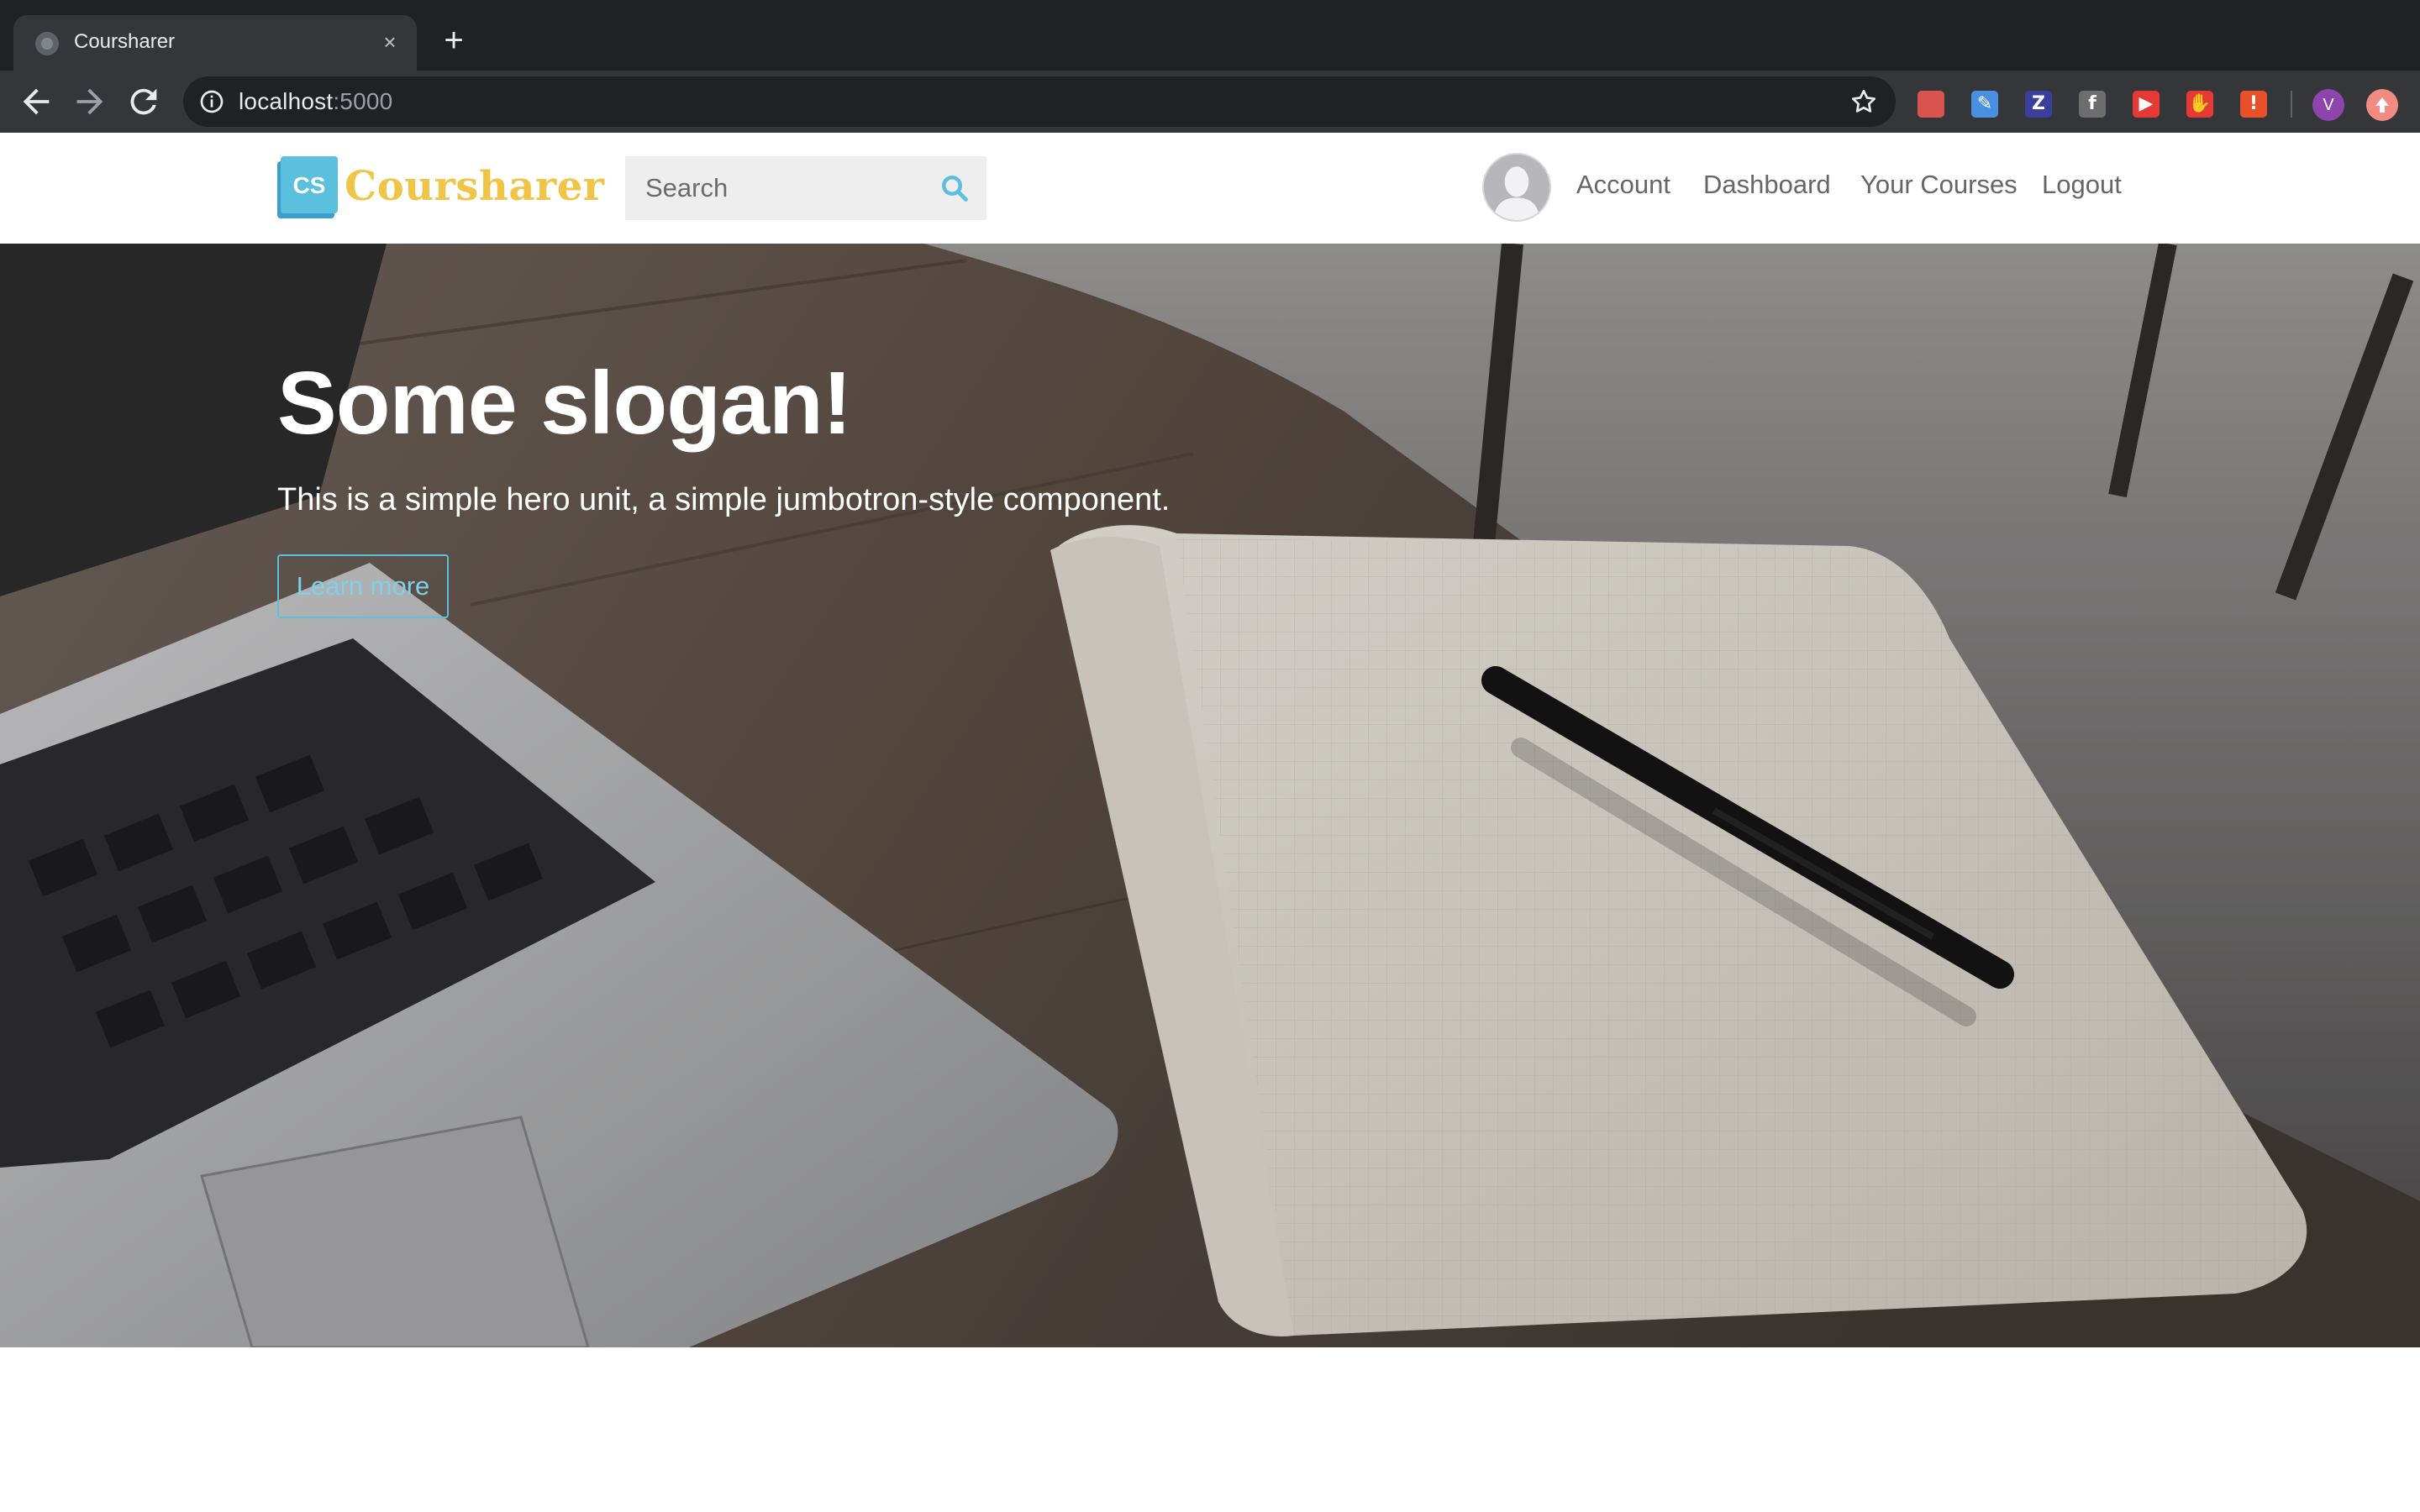  I want to click on forward-arrow-icon, so click(90, 101).